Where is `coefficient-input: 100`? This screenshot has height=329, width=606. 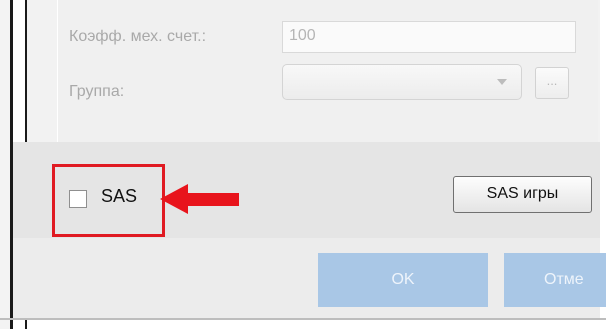
coefficient-input: 100 is located at coordinates (429, 37).